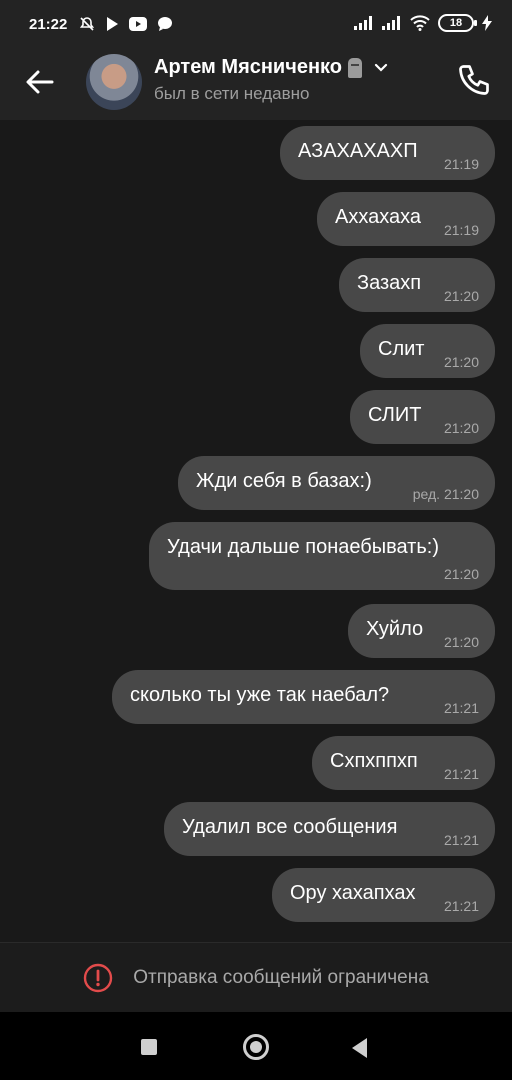 The width and height of the screenshot is (512, 1080). What do you see at coordinates (457, 23) in the screenshot?
I see `battery-icon: 18` at bounding box center [457, 23].